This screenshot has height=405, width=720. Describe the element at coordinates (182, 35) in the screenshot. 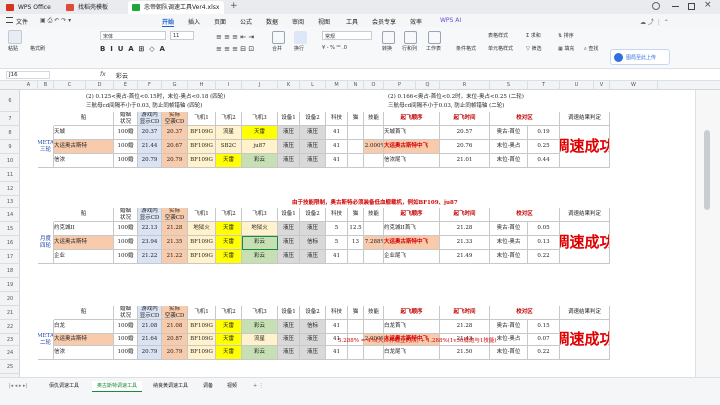

I see `font-size-select: 11` at that location.